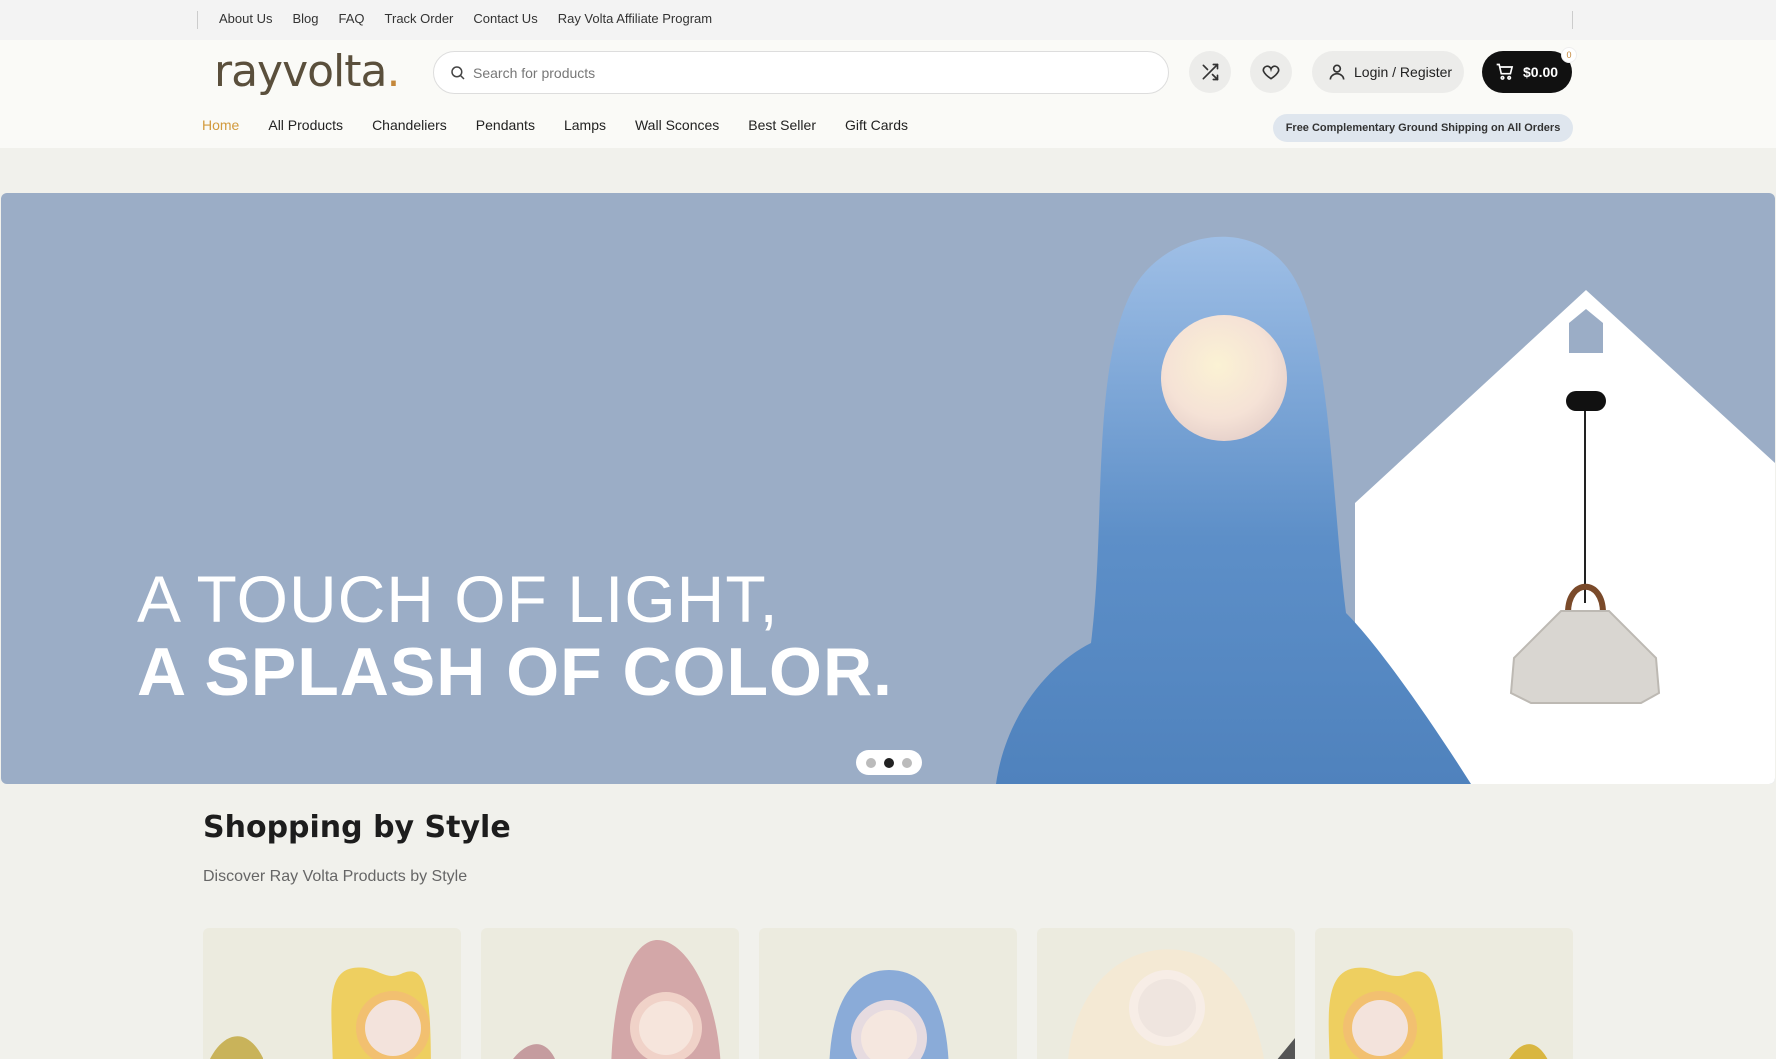 The image size is (1776, 1059). I want to click on pink-lamp-icon, so click(617, 999).